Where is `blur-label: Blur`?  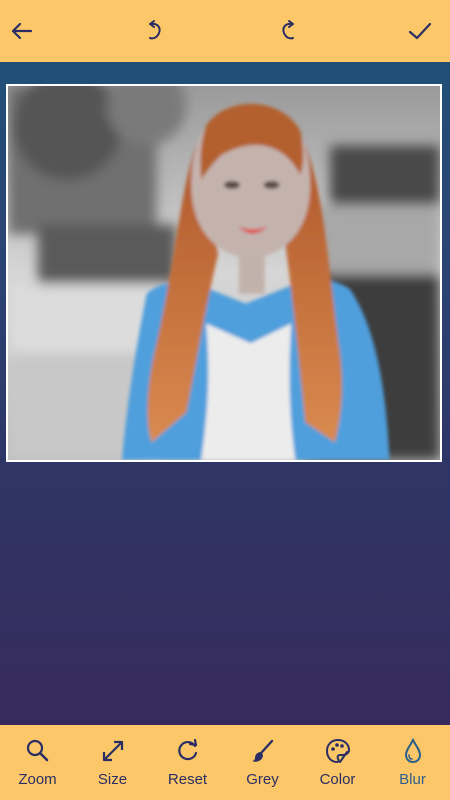
blur-label: Blur is located at coordinates (412, 779).